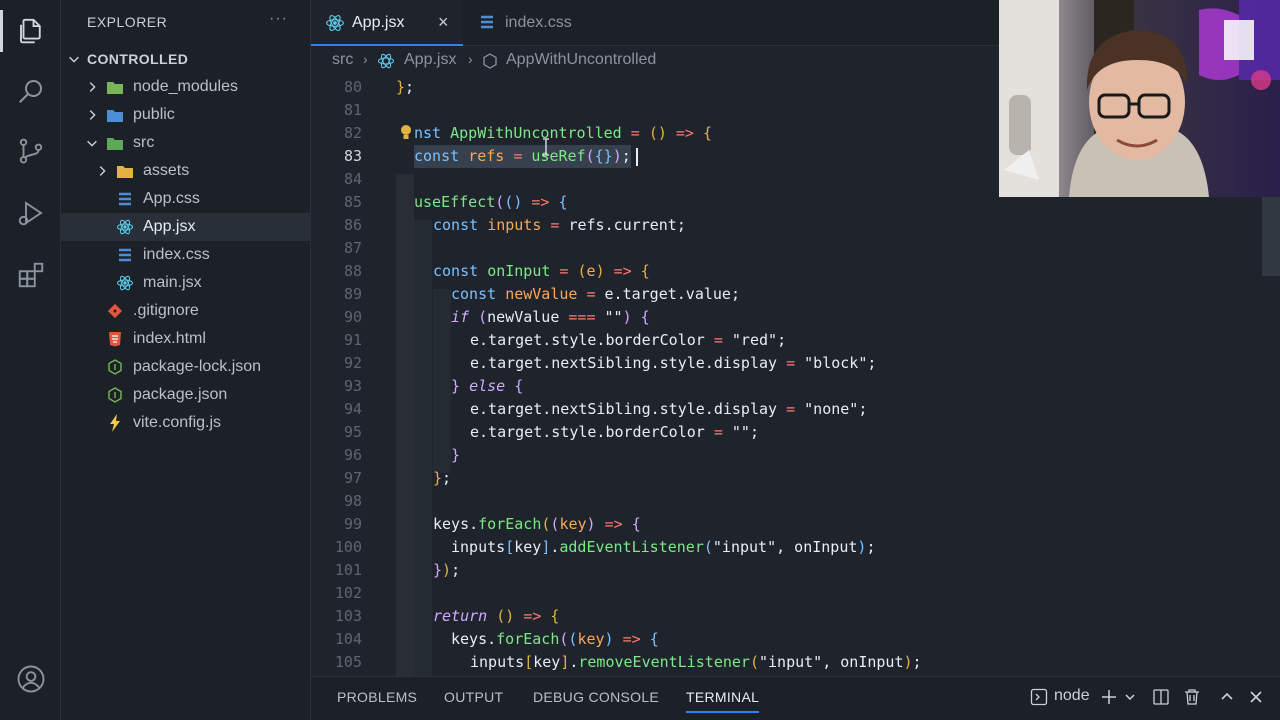 This screenshot has height=720, width=1280. What do you see at coordinates (433, 386) in the screenshot?
I see `code-line: 93} else {` at bounding box center [433, 386].